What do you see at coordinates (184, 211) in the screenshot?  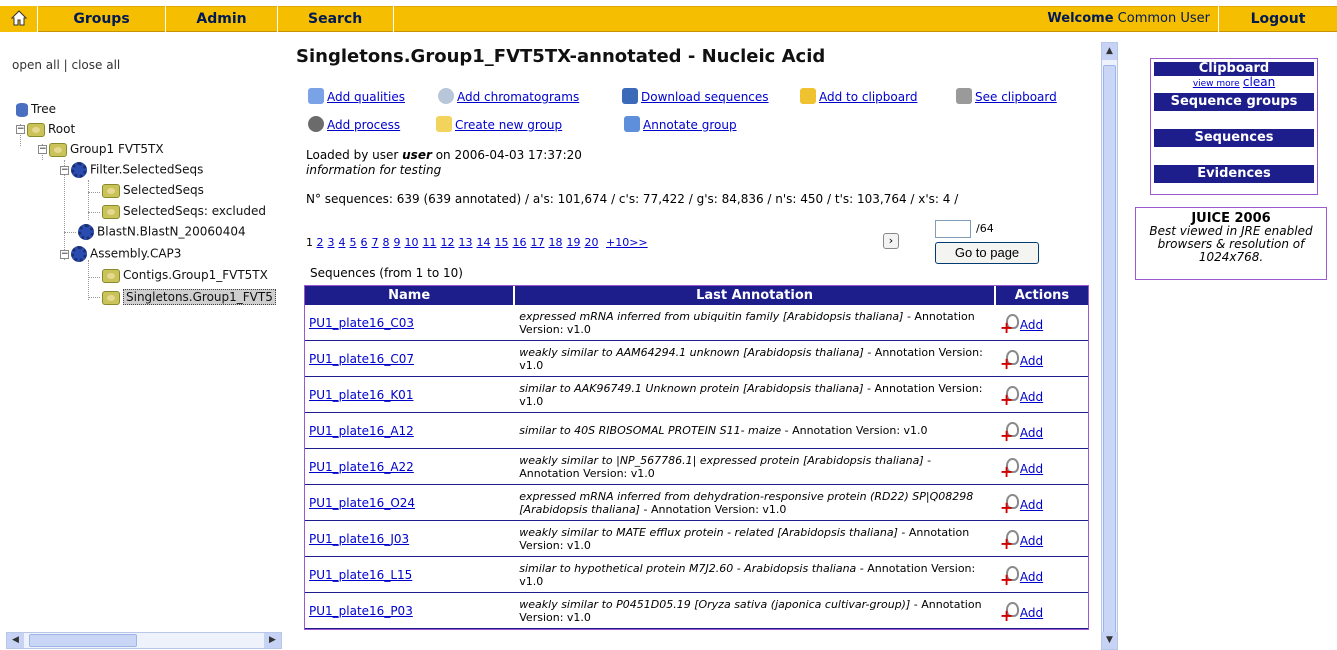 I see `tree-node-selectedseqs-excluded: SelectedSeqs: excluded` at bounding box center [184, 211].